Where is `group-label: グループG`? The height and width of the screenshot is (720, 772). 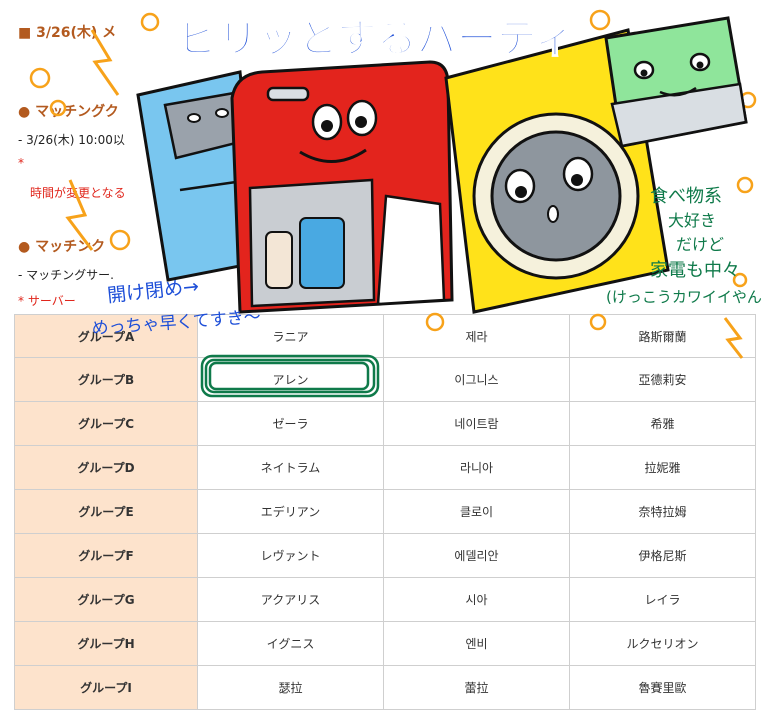
group-label: グループG is located at coordinates (106, 599).